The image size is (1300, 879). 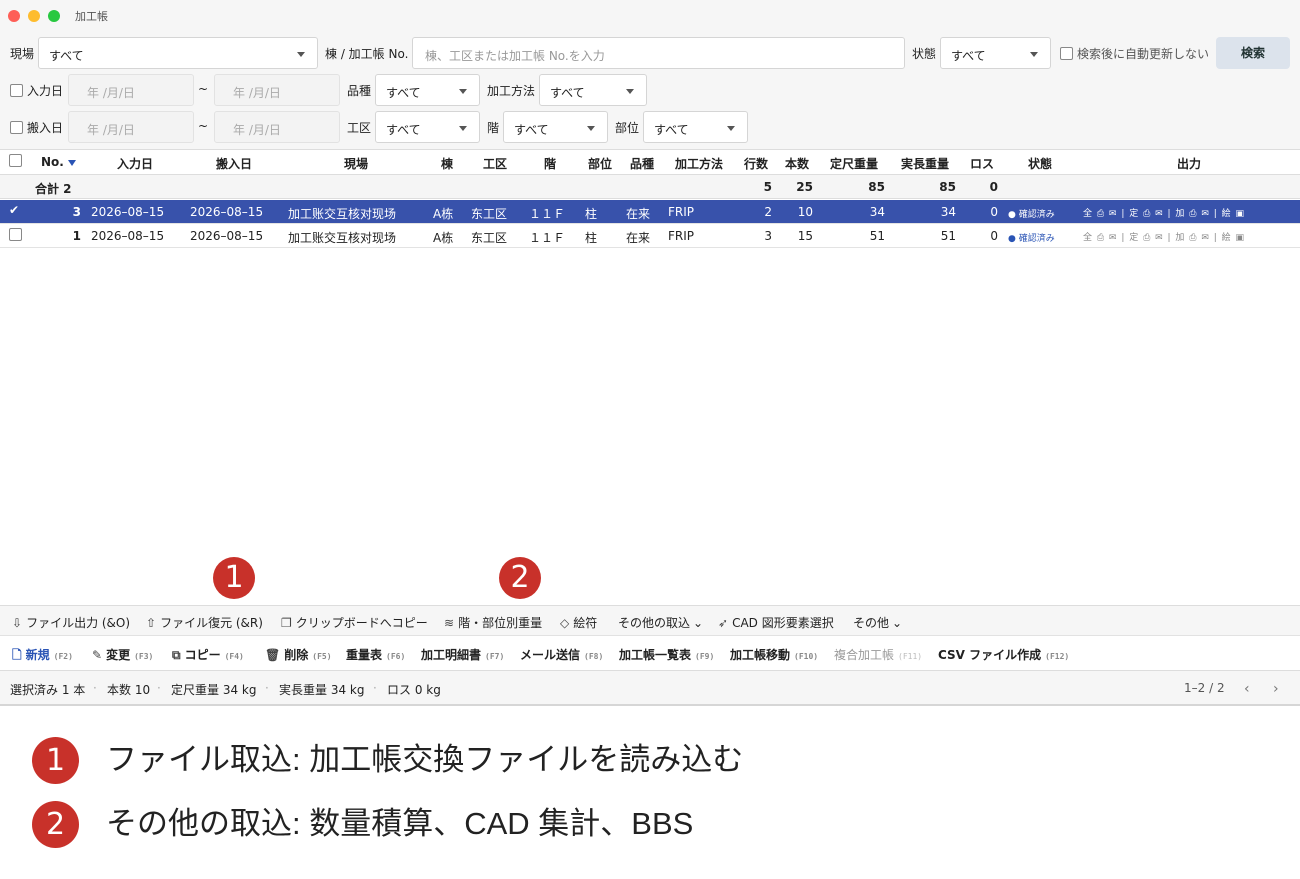 What do you see at coordinates (211, 623) in the screenshot?
I see `file-restore-label: ファイル復元 (&R)` at bounding box center [211, 623].